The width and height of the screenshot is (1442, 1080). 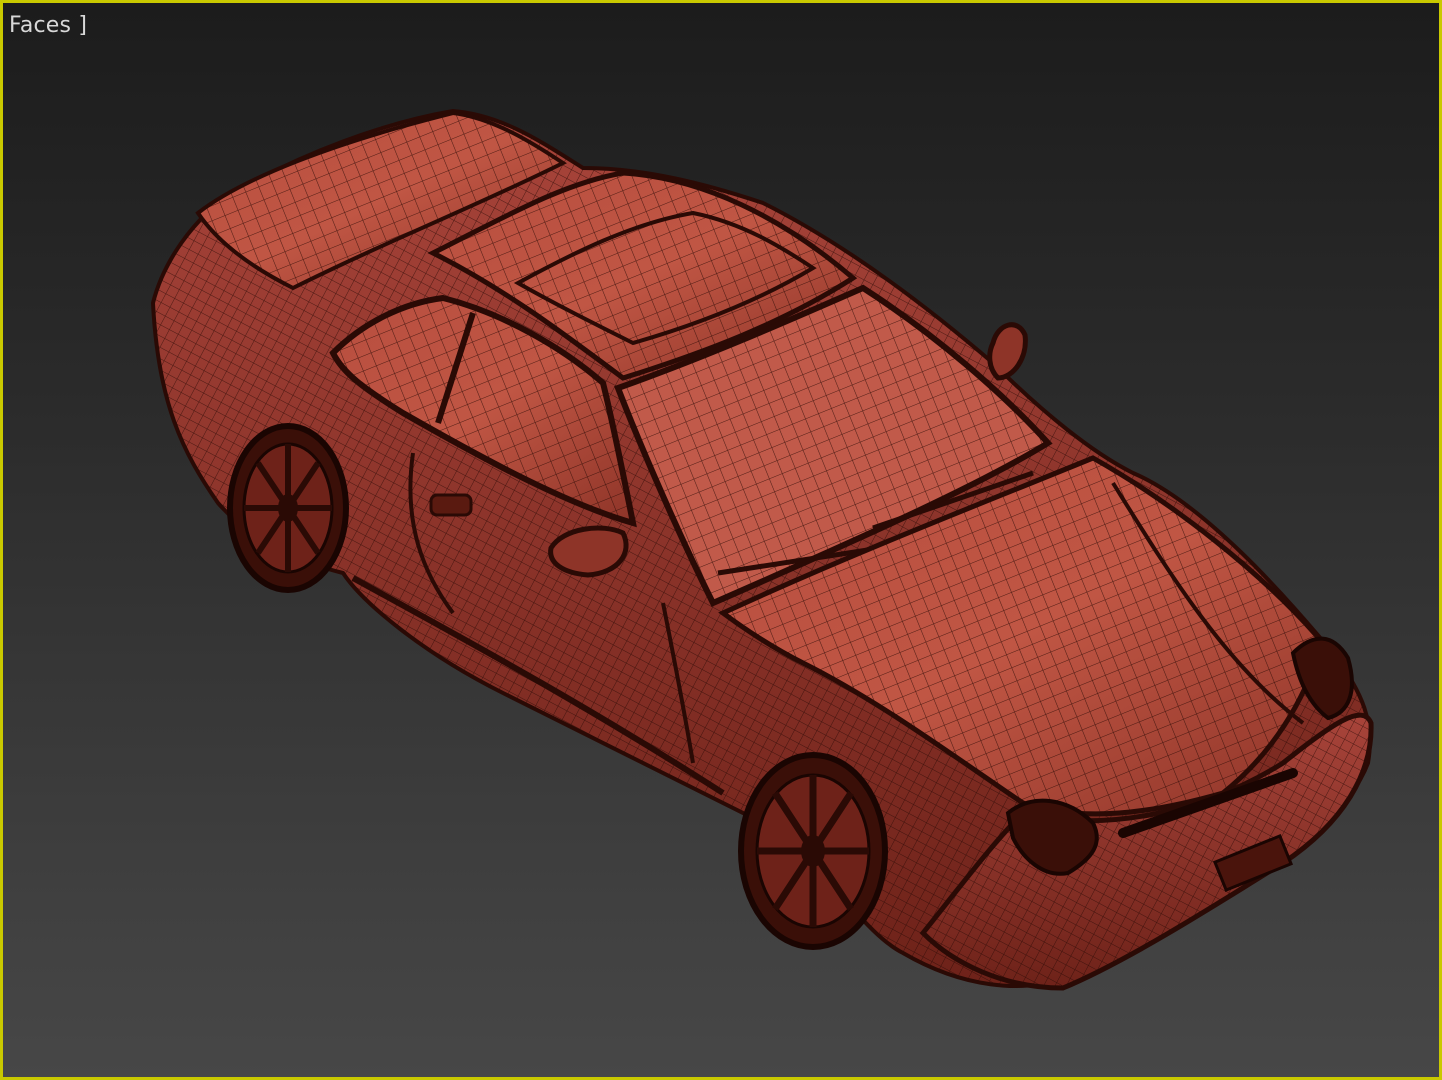 What do you see at coordinates (588, 551) in the screenshot?
I see `car-side-mirror-left` at bounding box center [588, 551].